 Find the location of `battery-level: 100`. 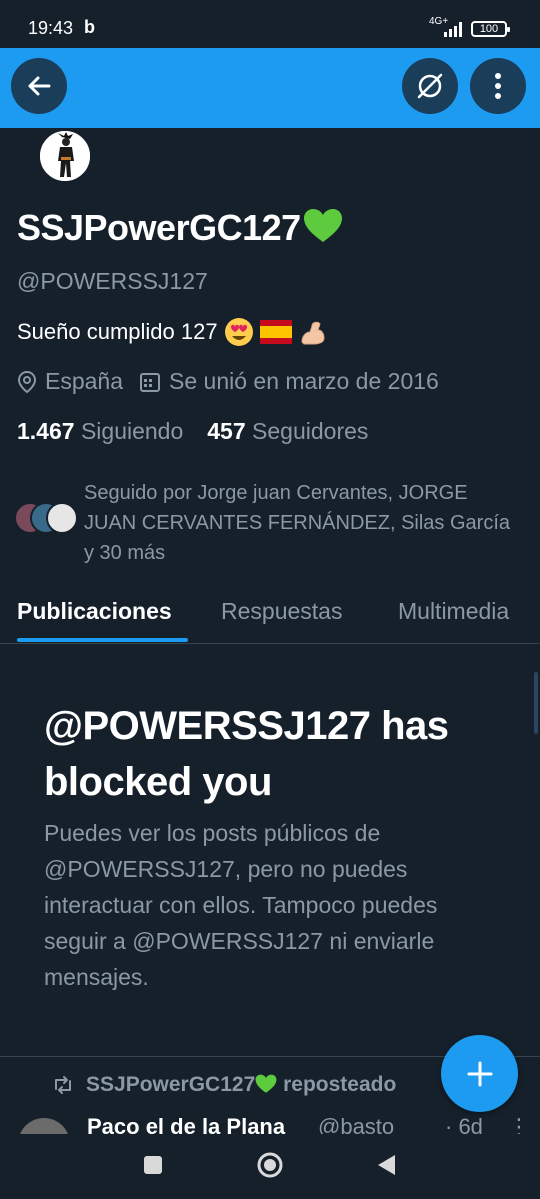

battery-level: 100 is located at coordinates (489, 29).